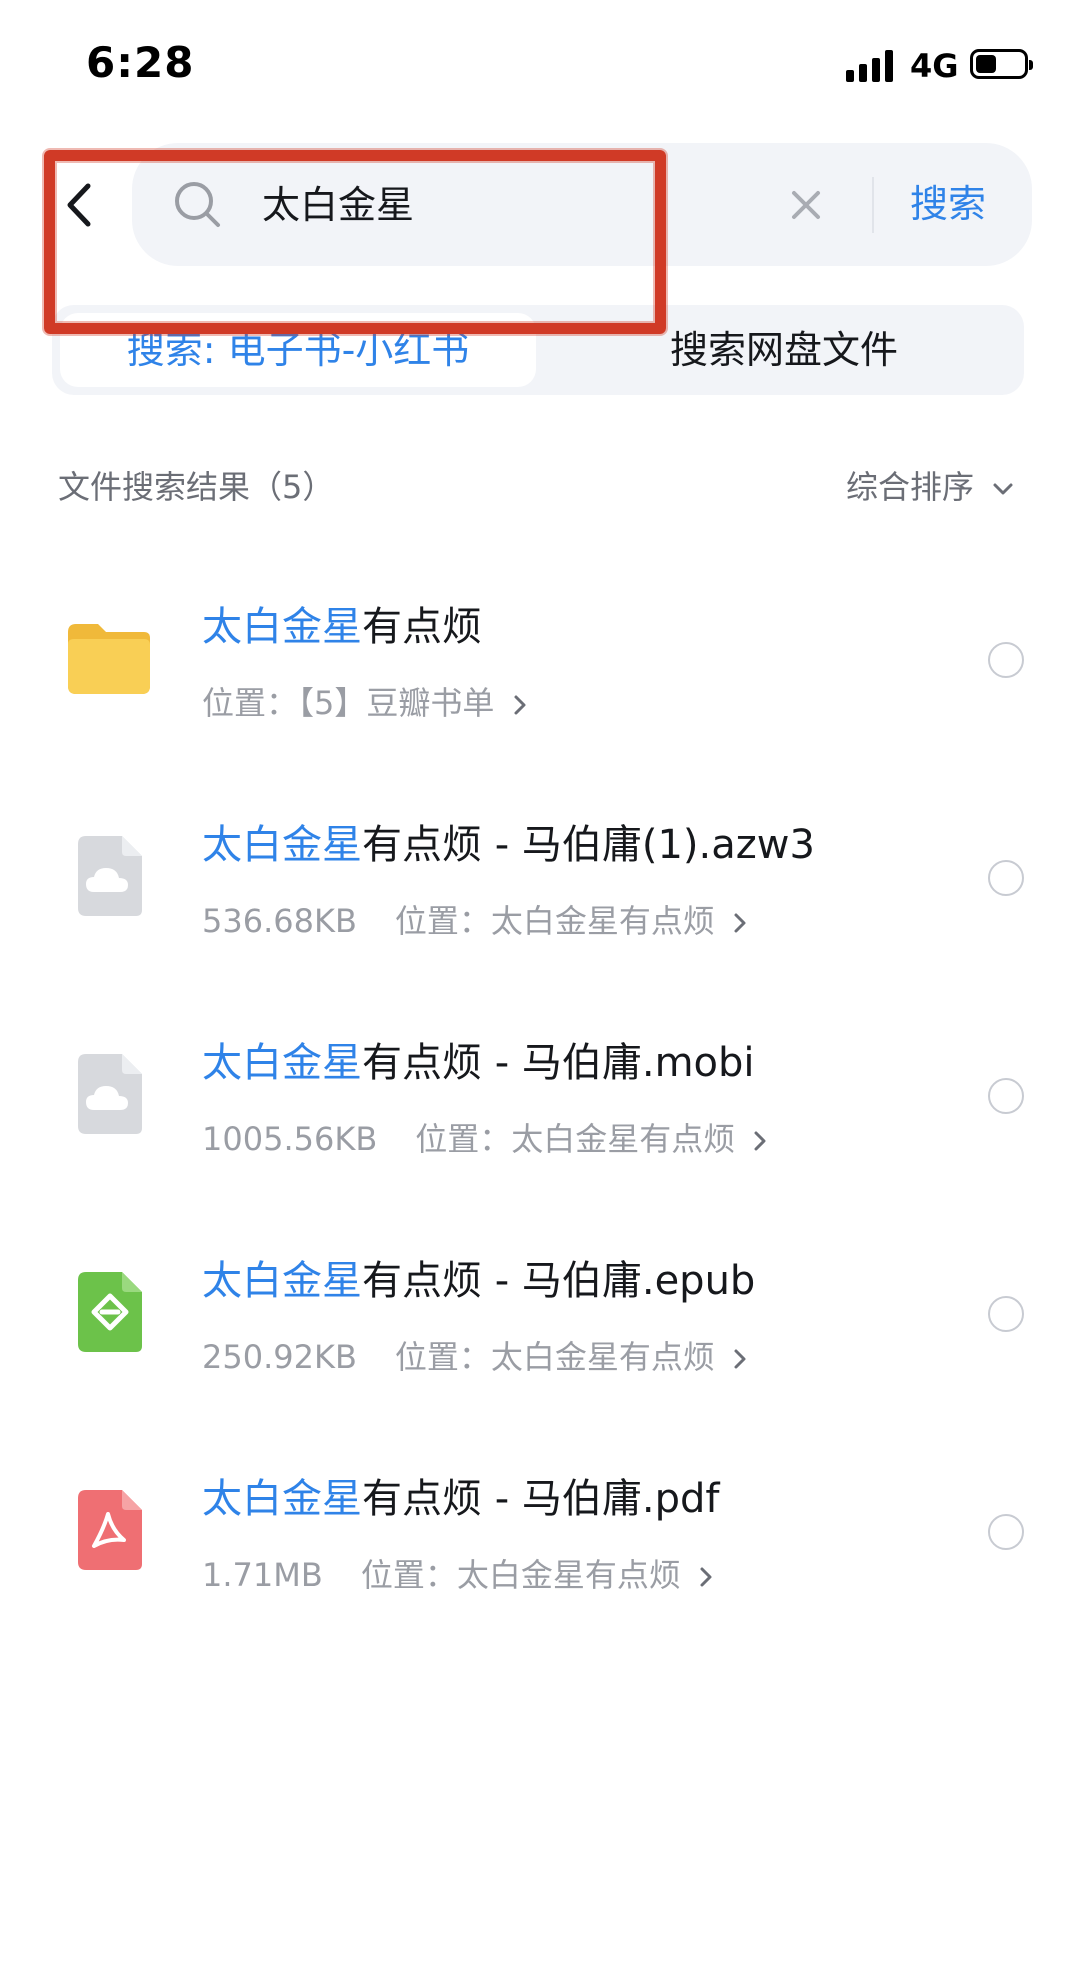 The height and width of the screenshot is (1972, 1080). I want to click on tab-ebook-scope: 搜索: 电子书-小红书, so click(298, 350).